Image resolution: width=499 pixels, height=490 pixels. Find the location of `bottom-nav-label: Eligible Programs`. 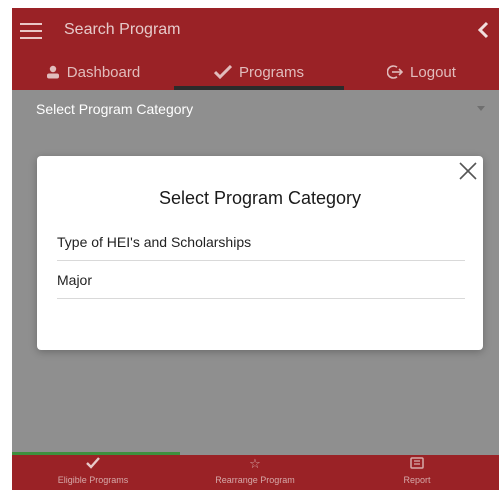

bottom-nav-label: Eligible Programs is located at coordinates (93, 480).